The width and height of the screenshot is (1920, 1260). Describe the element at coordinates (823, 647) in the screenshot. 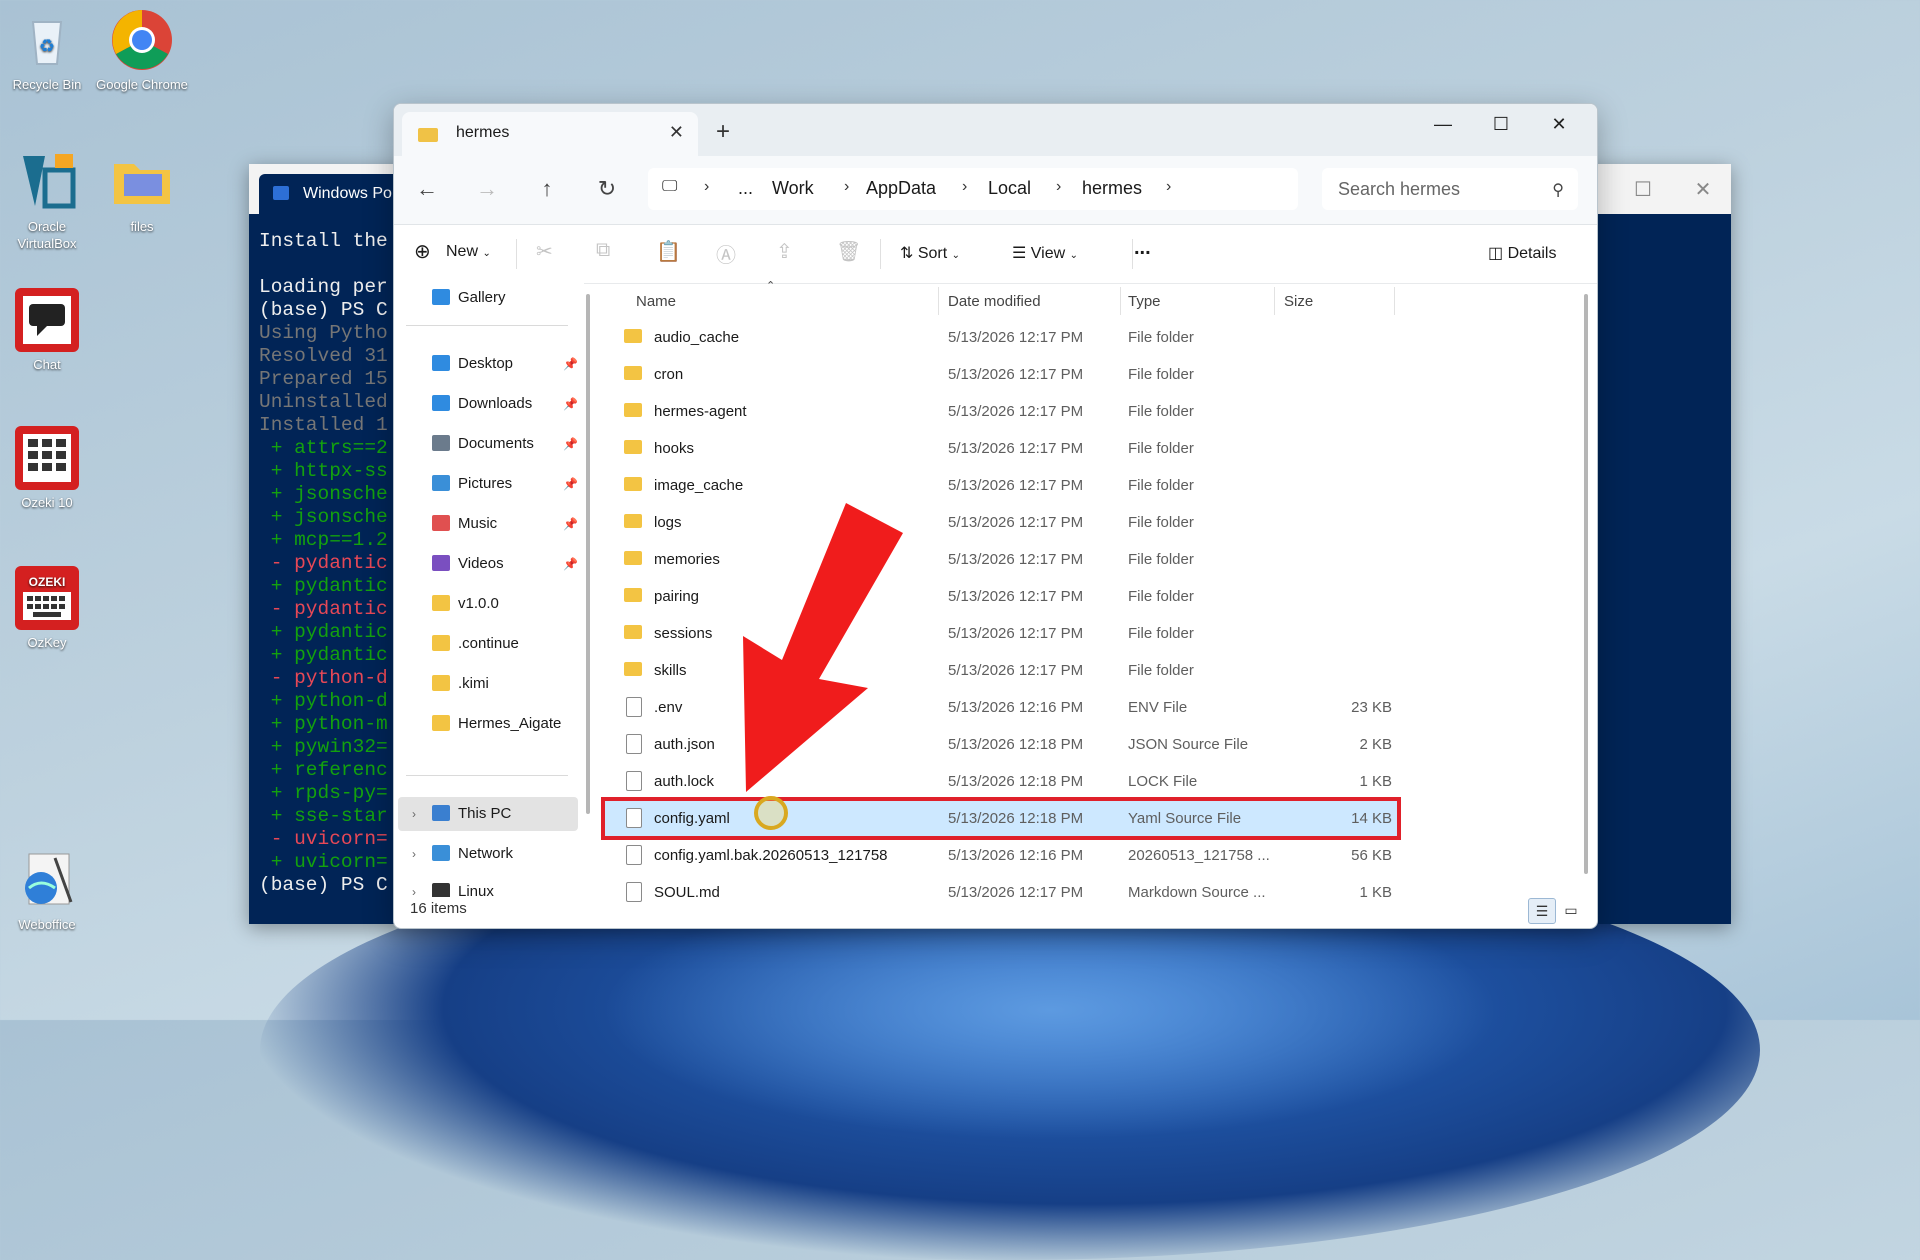

I see `red-arrow-annotation` at that location.